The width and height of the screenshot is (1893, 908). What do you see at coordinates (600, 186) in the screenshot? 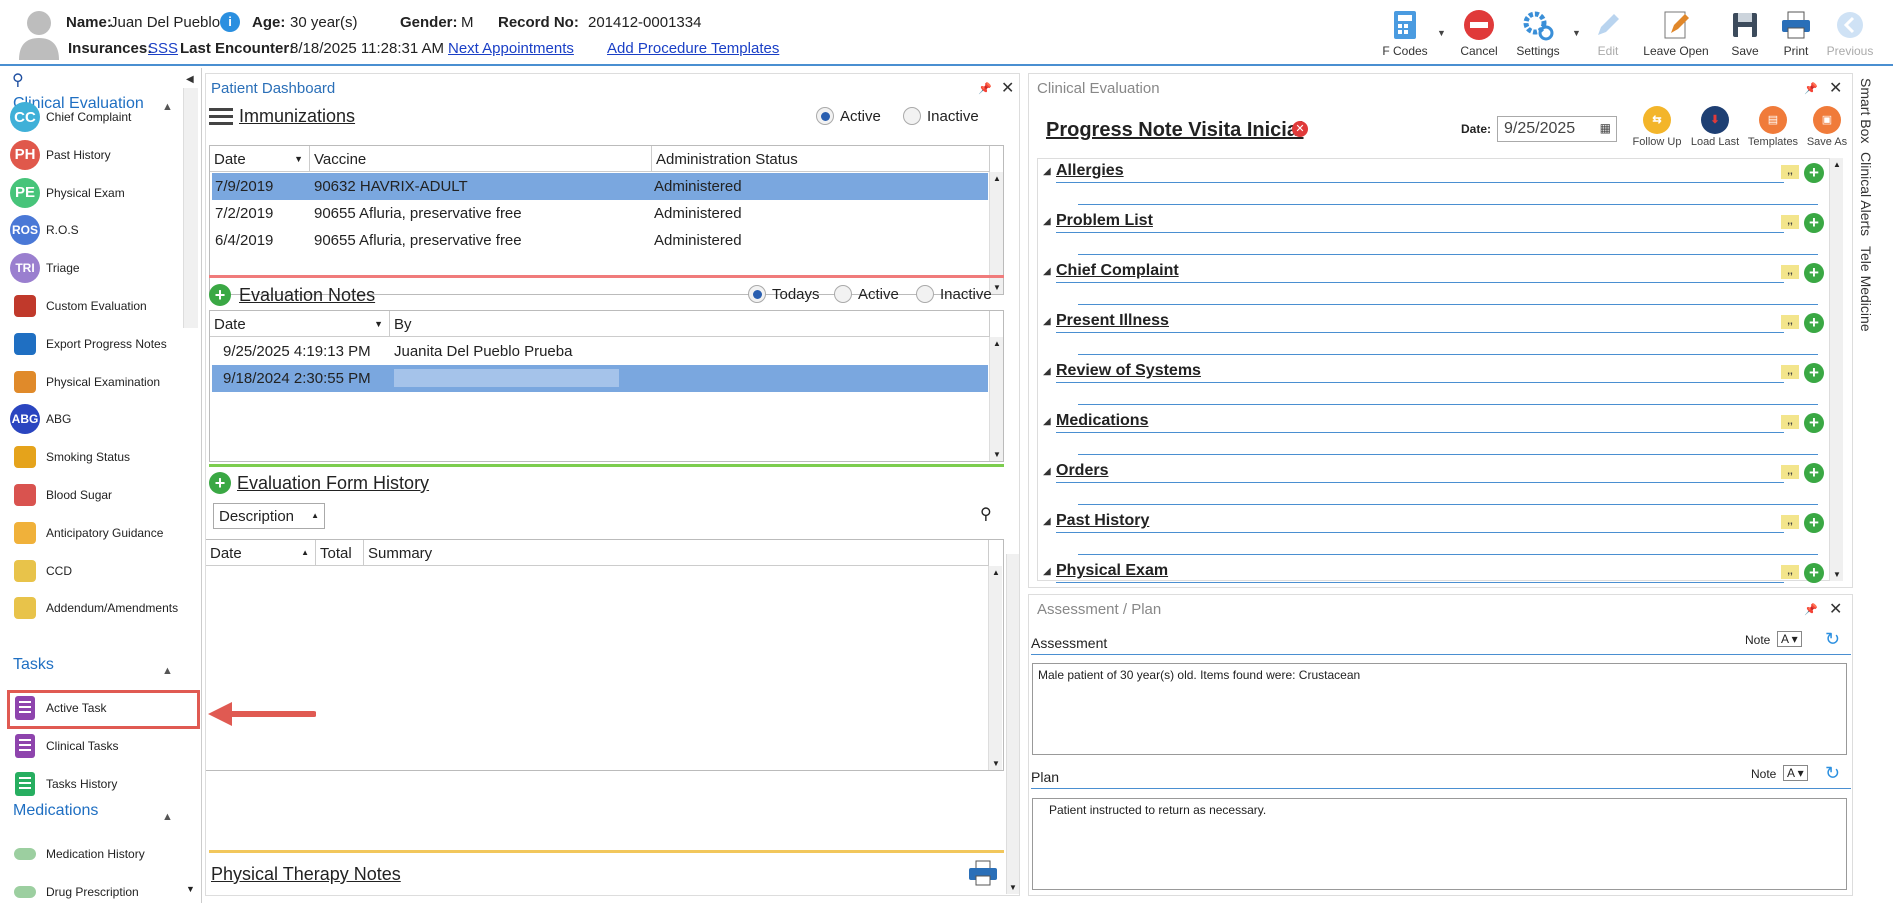
I see `table-row: 7/9/2019 90632 HAVRIX-ADULT Administered` at bounding box center [600, 186].